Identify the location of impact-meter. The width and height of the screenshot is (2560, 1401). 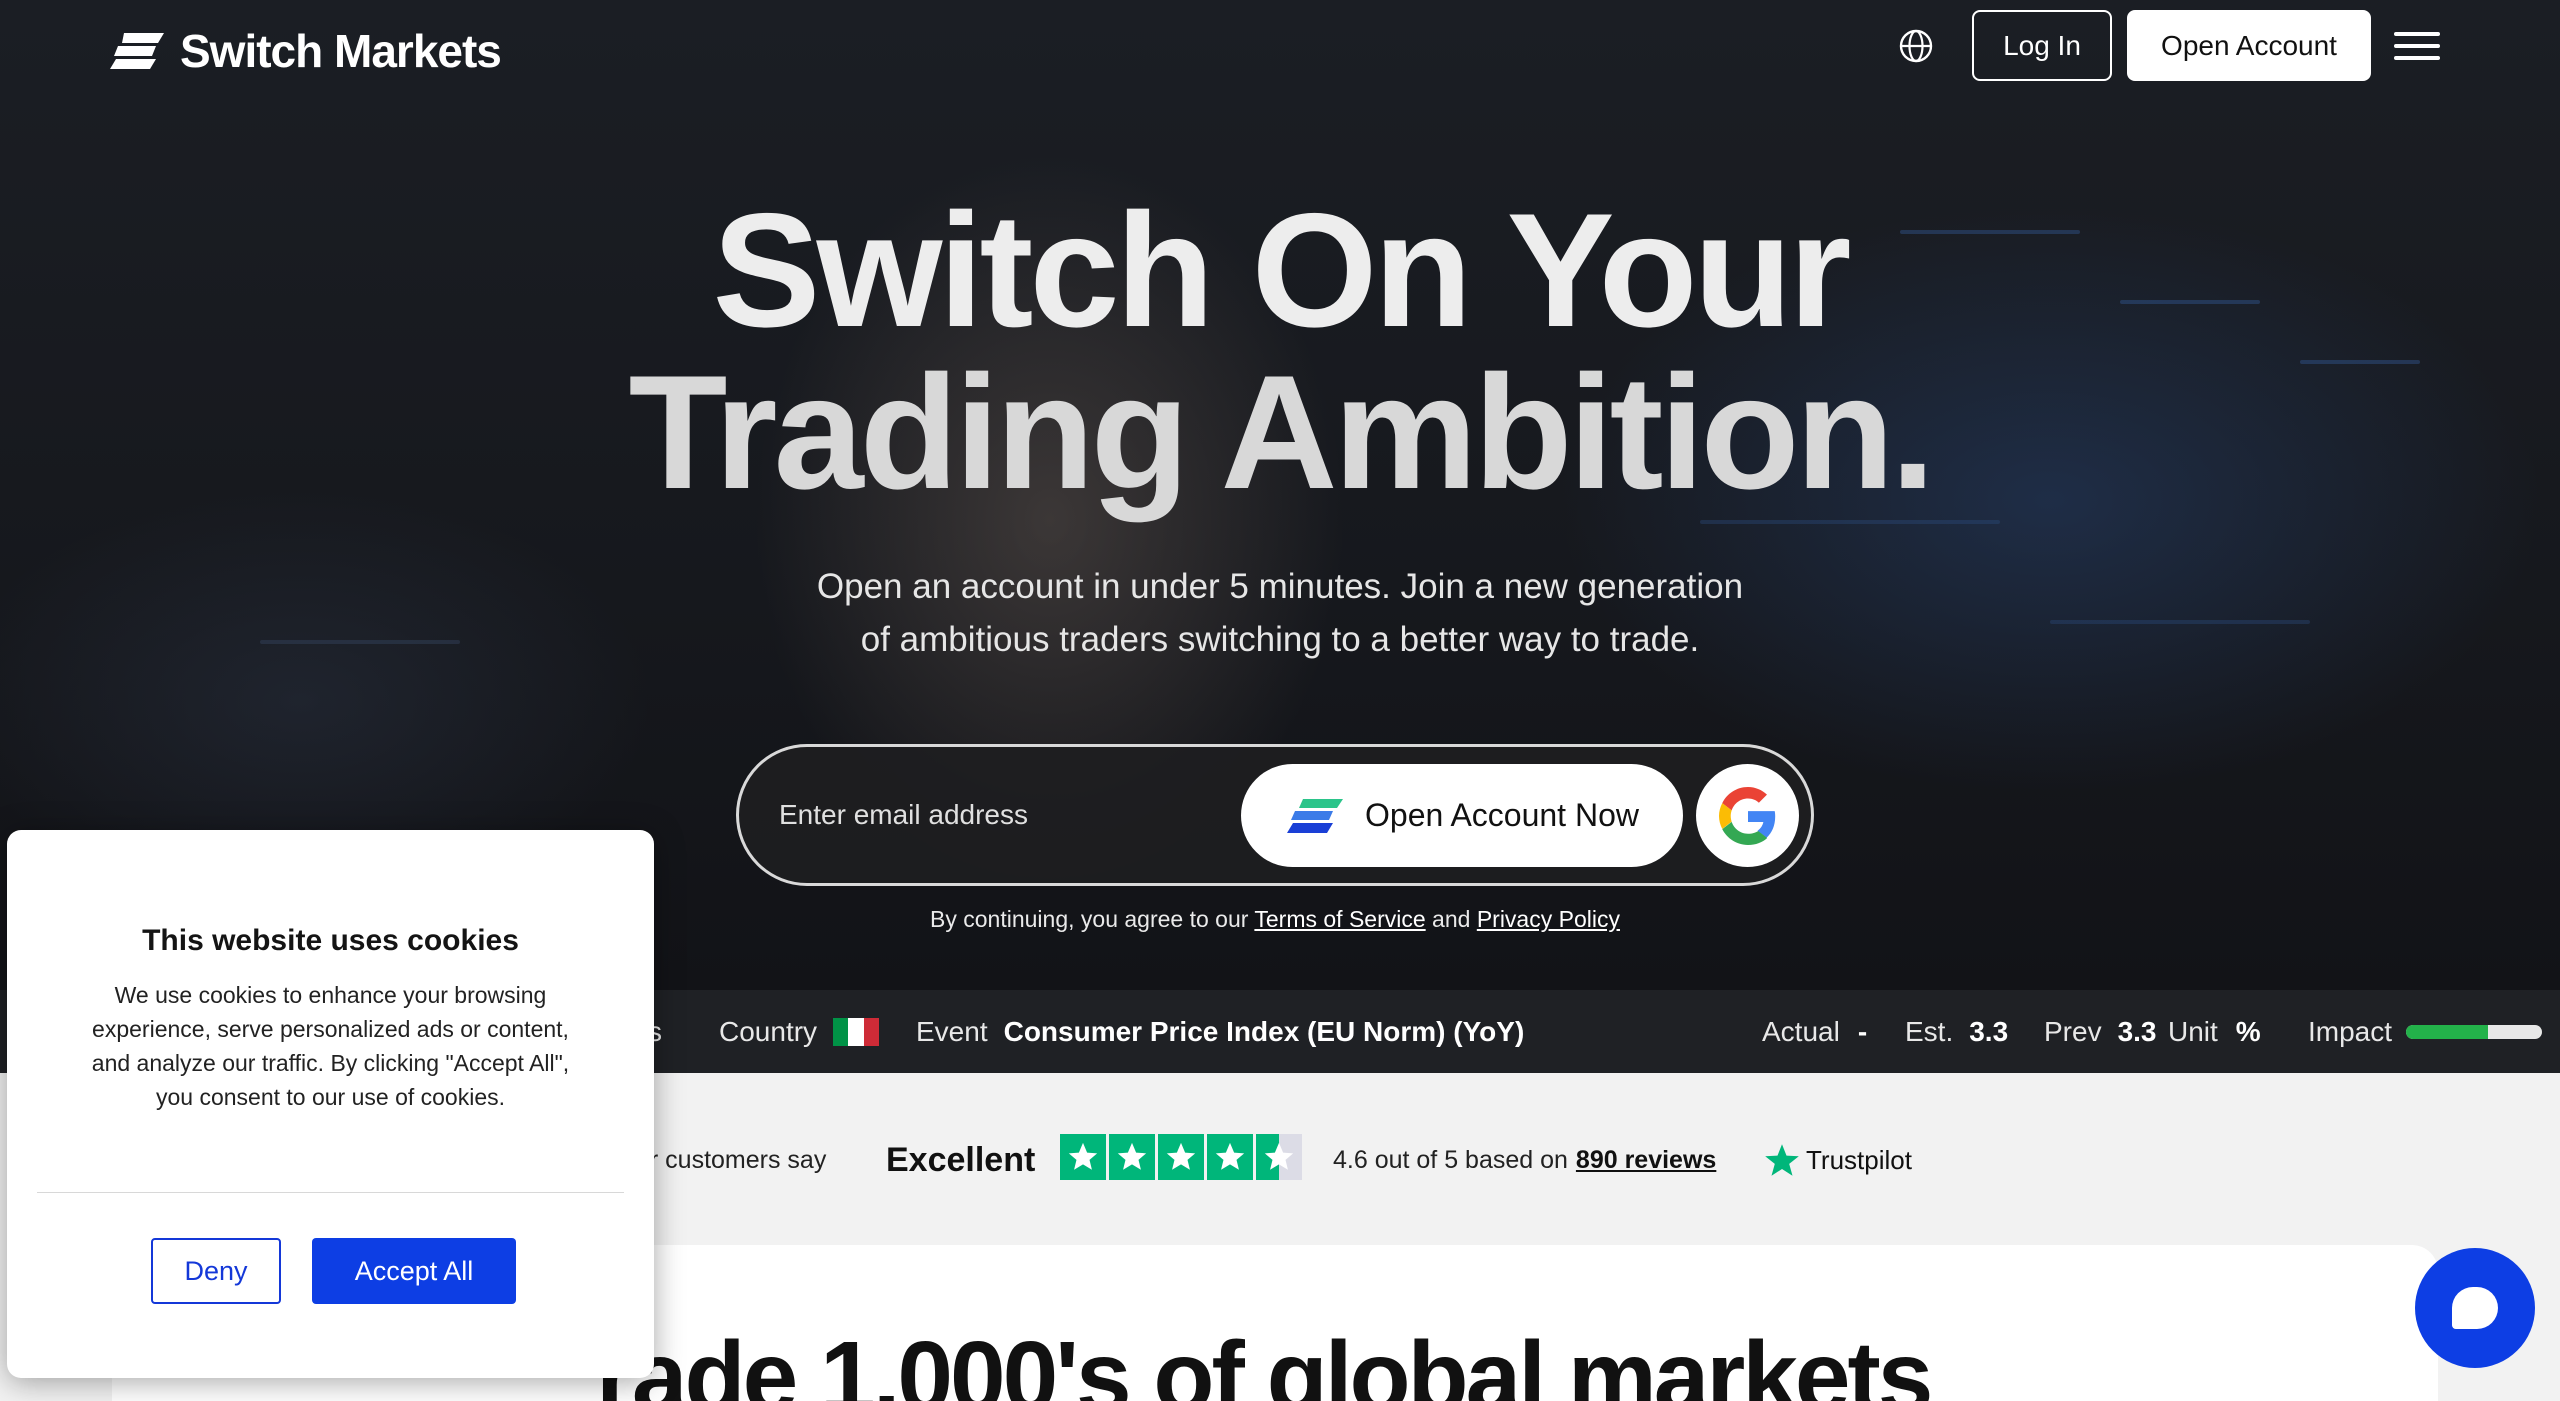
(2474, 1031).